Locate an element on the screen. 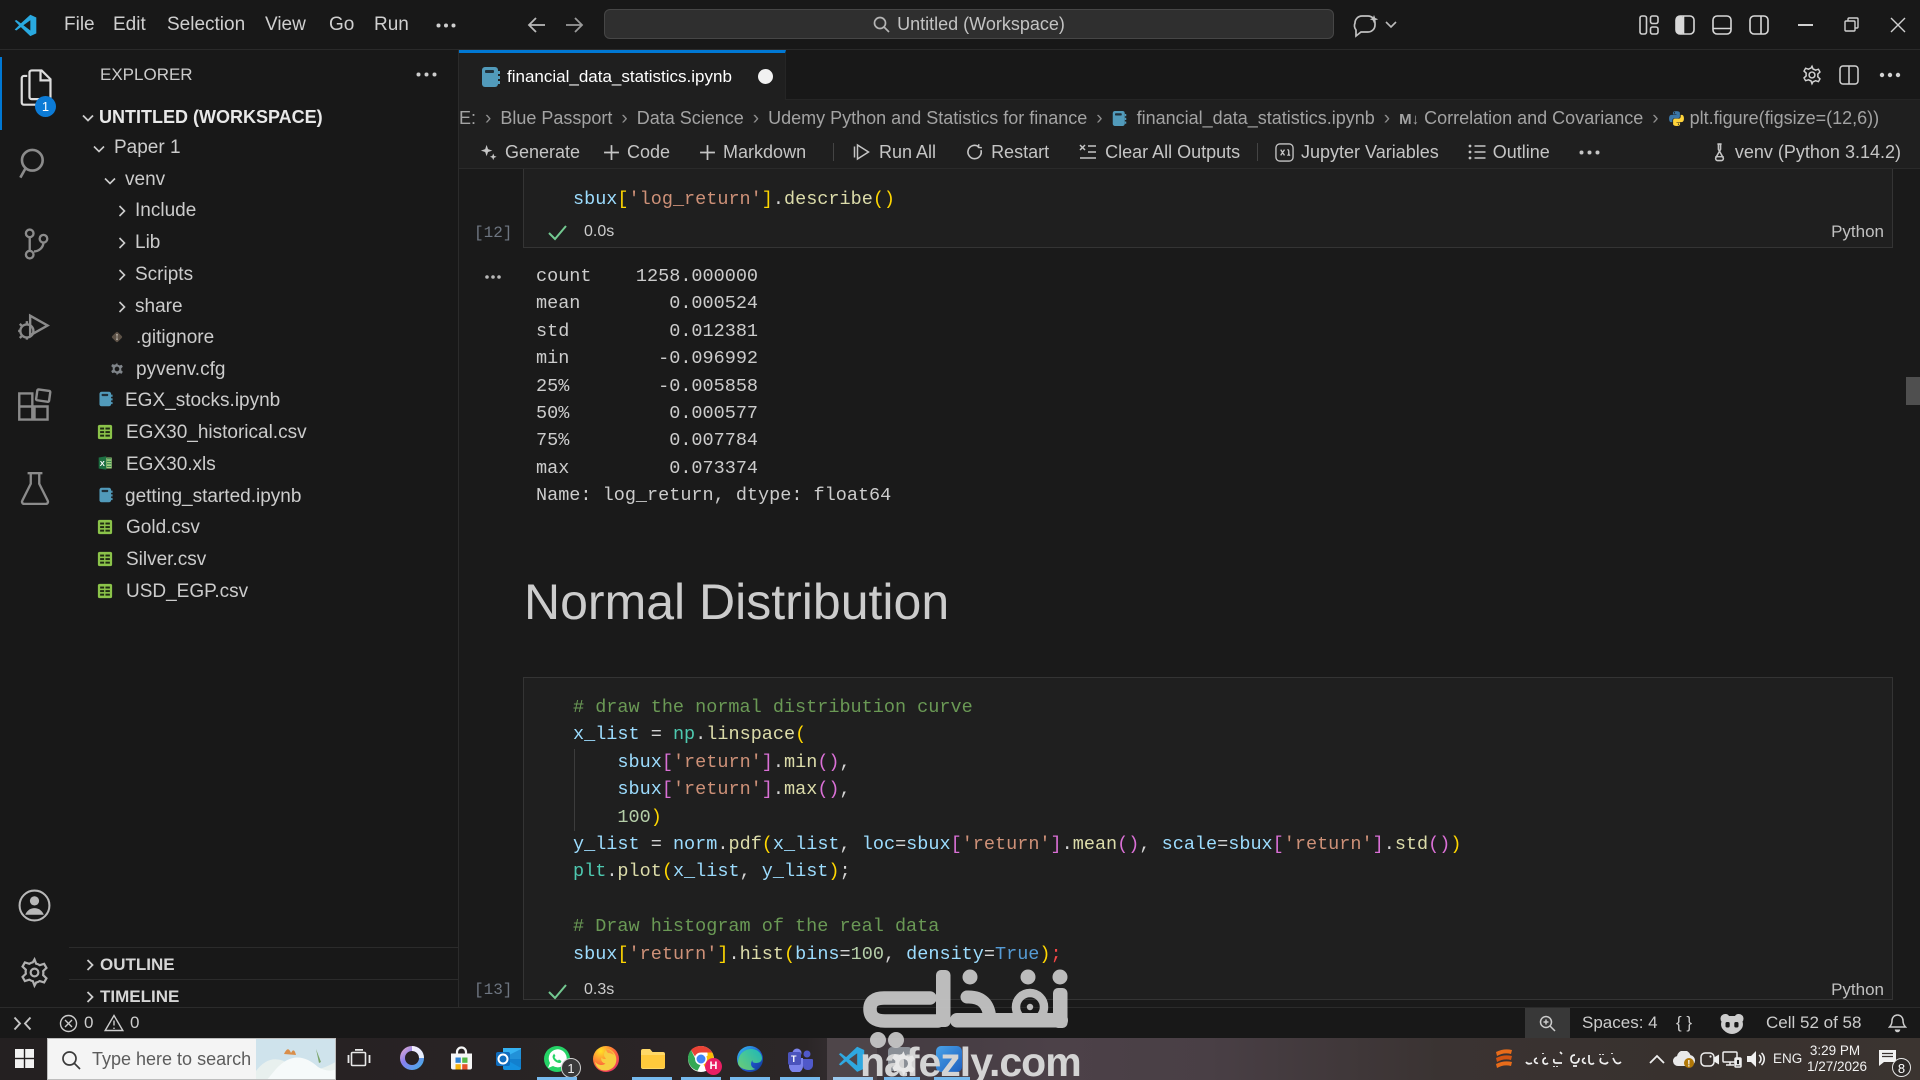 The image size is (1920, 1080). svg-text: X is located at coordinates (102, 463).